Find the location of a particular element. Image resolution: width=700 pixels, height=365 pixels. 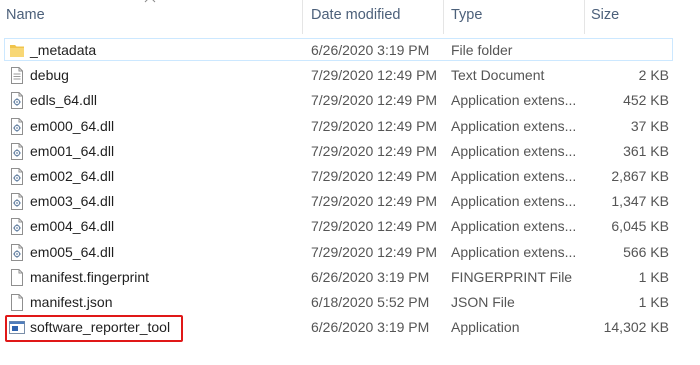

file-name: em004_64.dll is located at coordinates (72, 226).